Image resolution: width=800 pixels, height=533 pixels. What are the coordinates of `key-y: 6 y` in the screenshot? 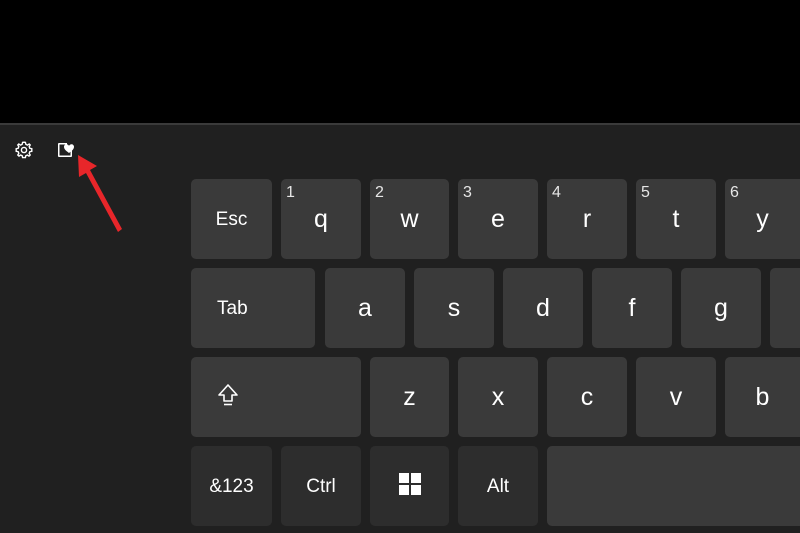 It's located at (762, 219).